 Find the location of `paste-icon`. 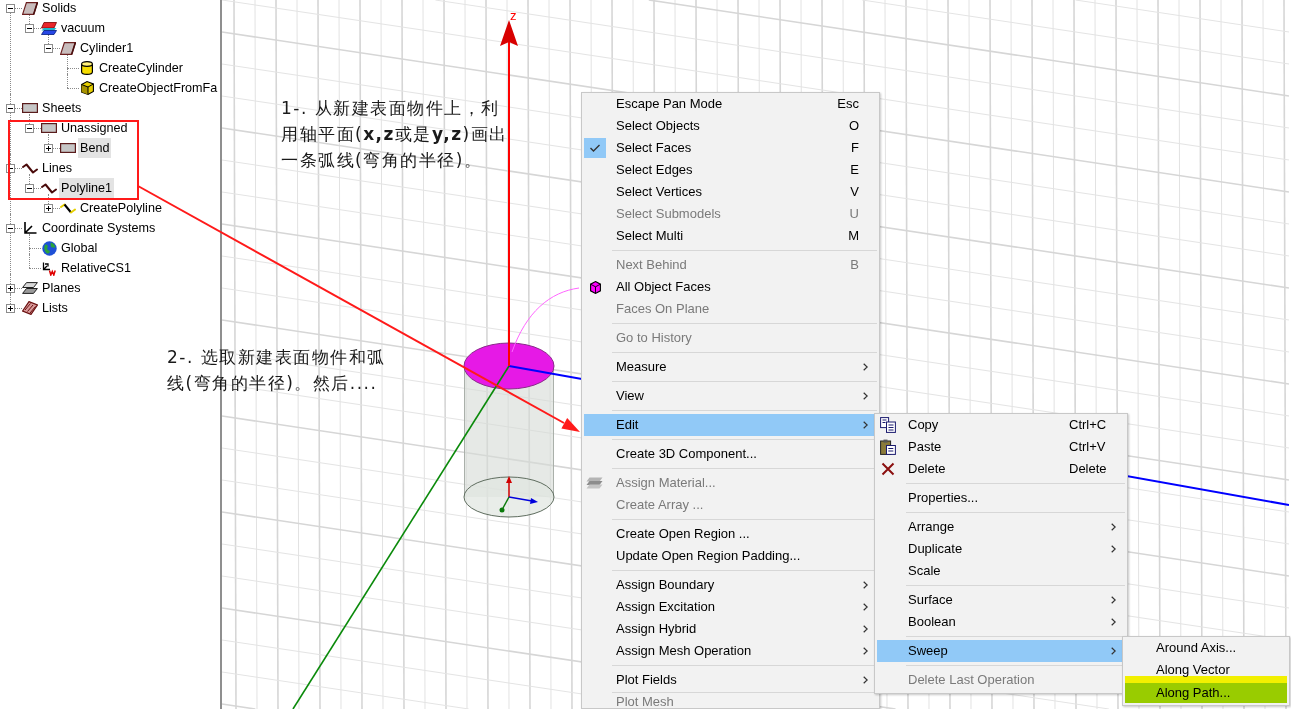

paste-icon is located at coordinates (888, 447).